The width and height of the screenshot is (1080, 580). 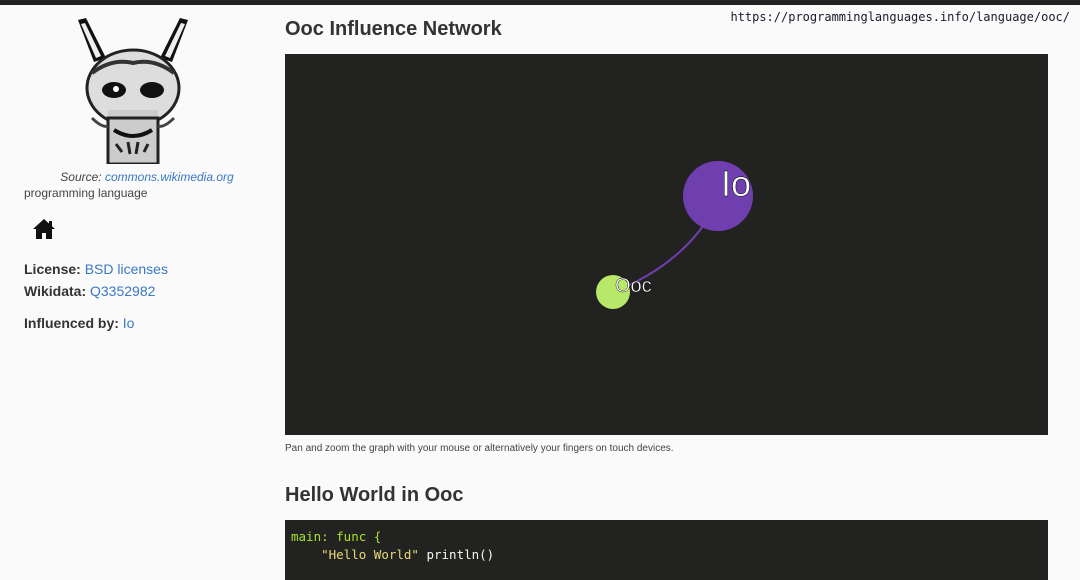 I want to click on graph-title: Ooc Influence Network, so click(x=393, y=29).